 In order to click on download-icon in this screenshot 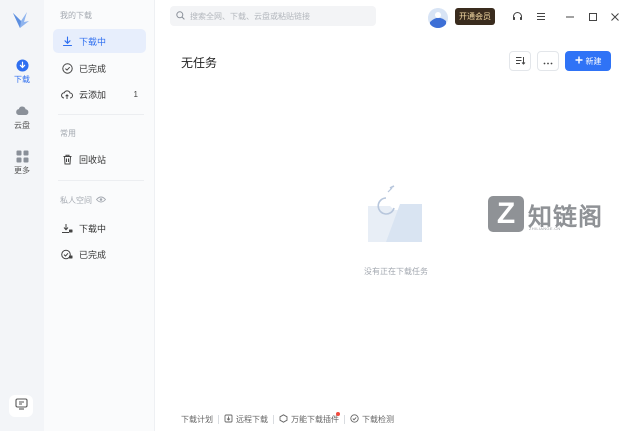, I will do `click(67, 41)`.